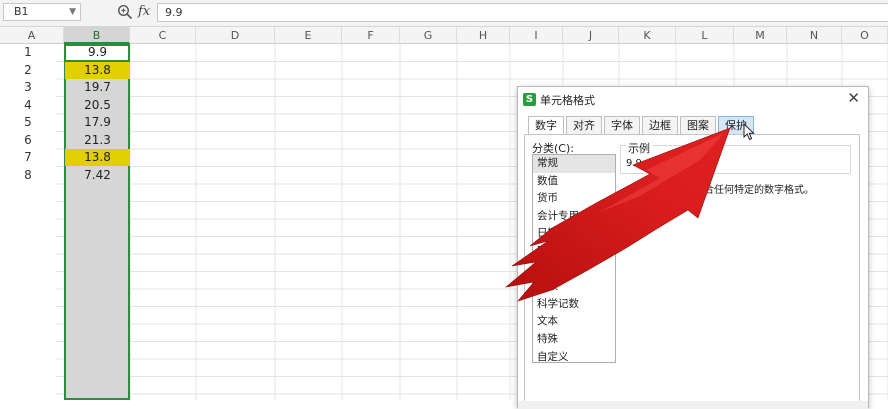  I want to click on dialog-footer, so click(693, 405).